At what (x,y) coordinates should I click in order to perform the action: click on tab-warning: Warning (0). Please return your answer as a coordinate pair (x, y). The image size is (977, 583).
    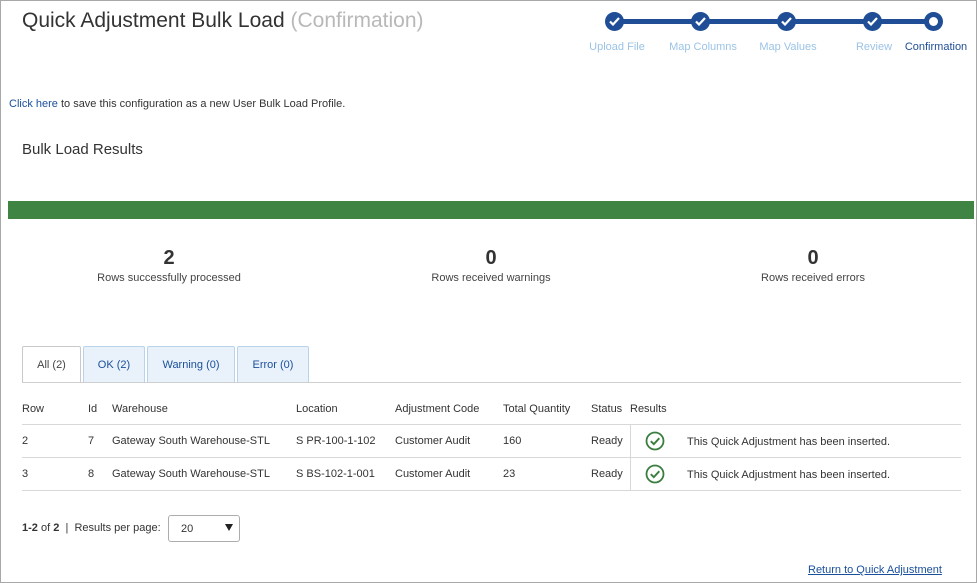
    Looking at the image, I should click on (191, 364).